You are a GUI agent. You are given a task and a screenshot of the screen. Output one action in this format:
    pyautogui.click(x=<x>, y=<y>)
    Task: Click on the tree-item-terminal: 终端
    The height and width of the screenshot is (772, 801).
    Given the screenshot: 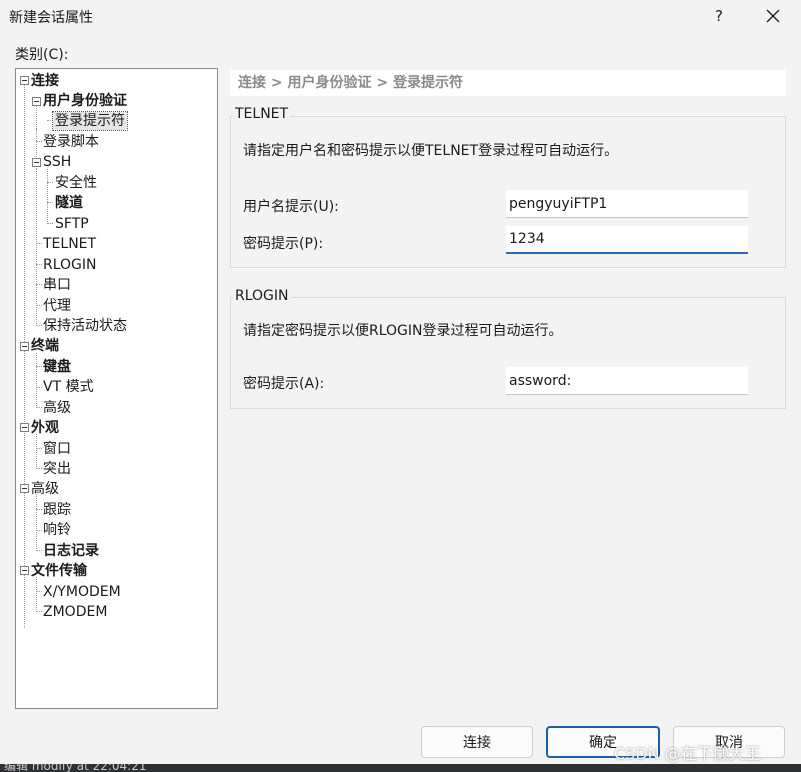 What is the action you would take?
    pyautogui.click(x=45, y=346)
    